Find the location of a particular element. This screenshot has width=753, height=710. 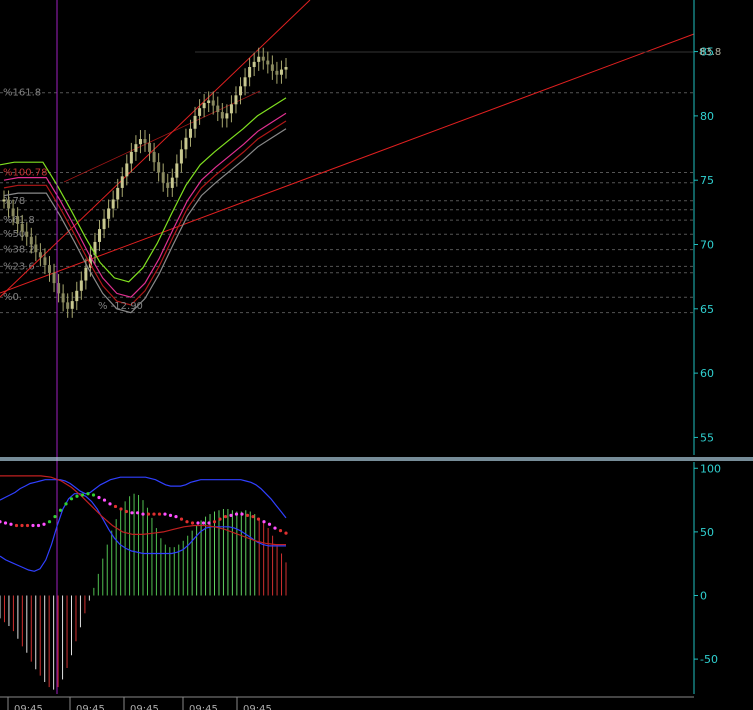

price-tick-label: 65 is located at coordinates (707, 309).